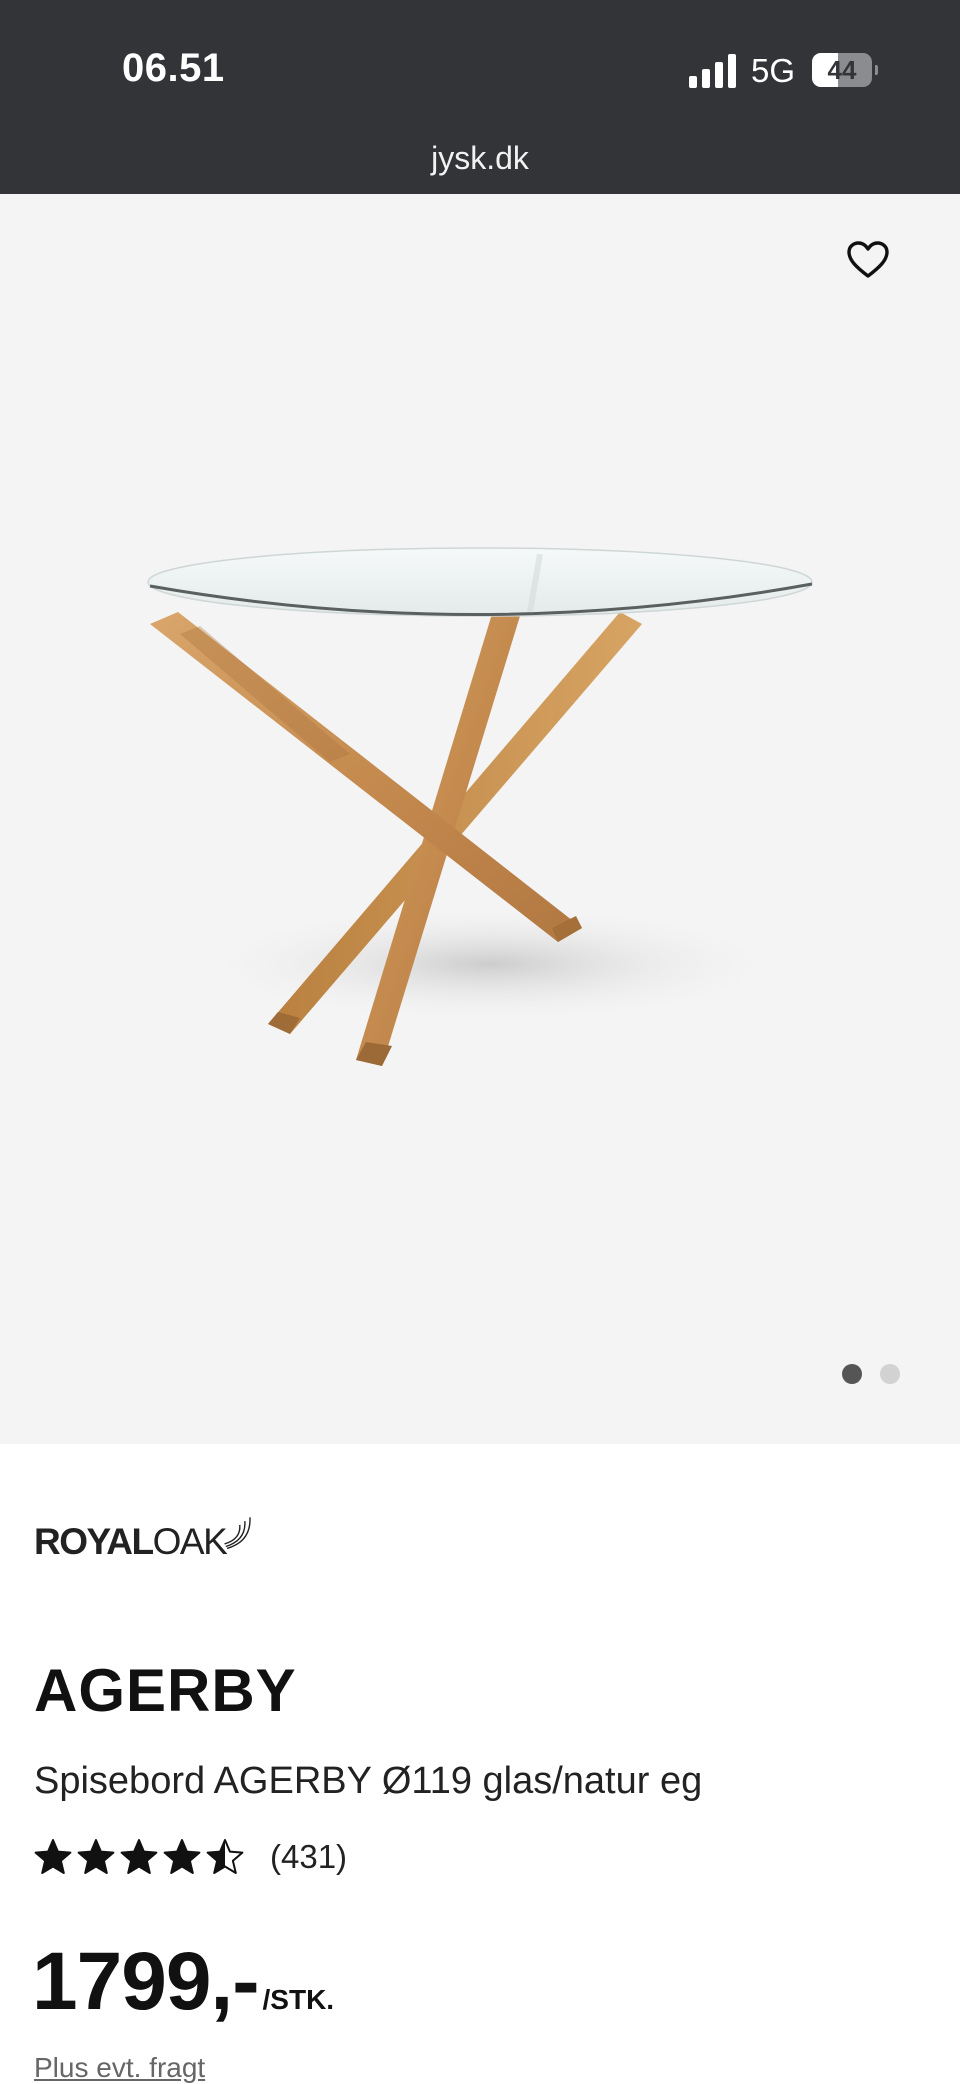 This screenshot has height=2084, width=960. I want to click on favorite-button, so click(868, 260).